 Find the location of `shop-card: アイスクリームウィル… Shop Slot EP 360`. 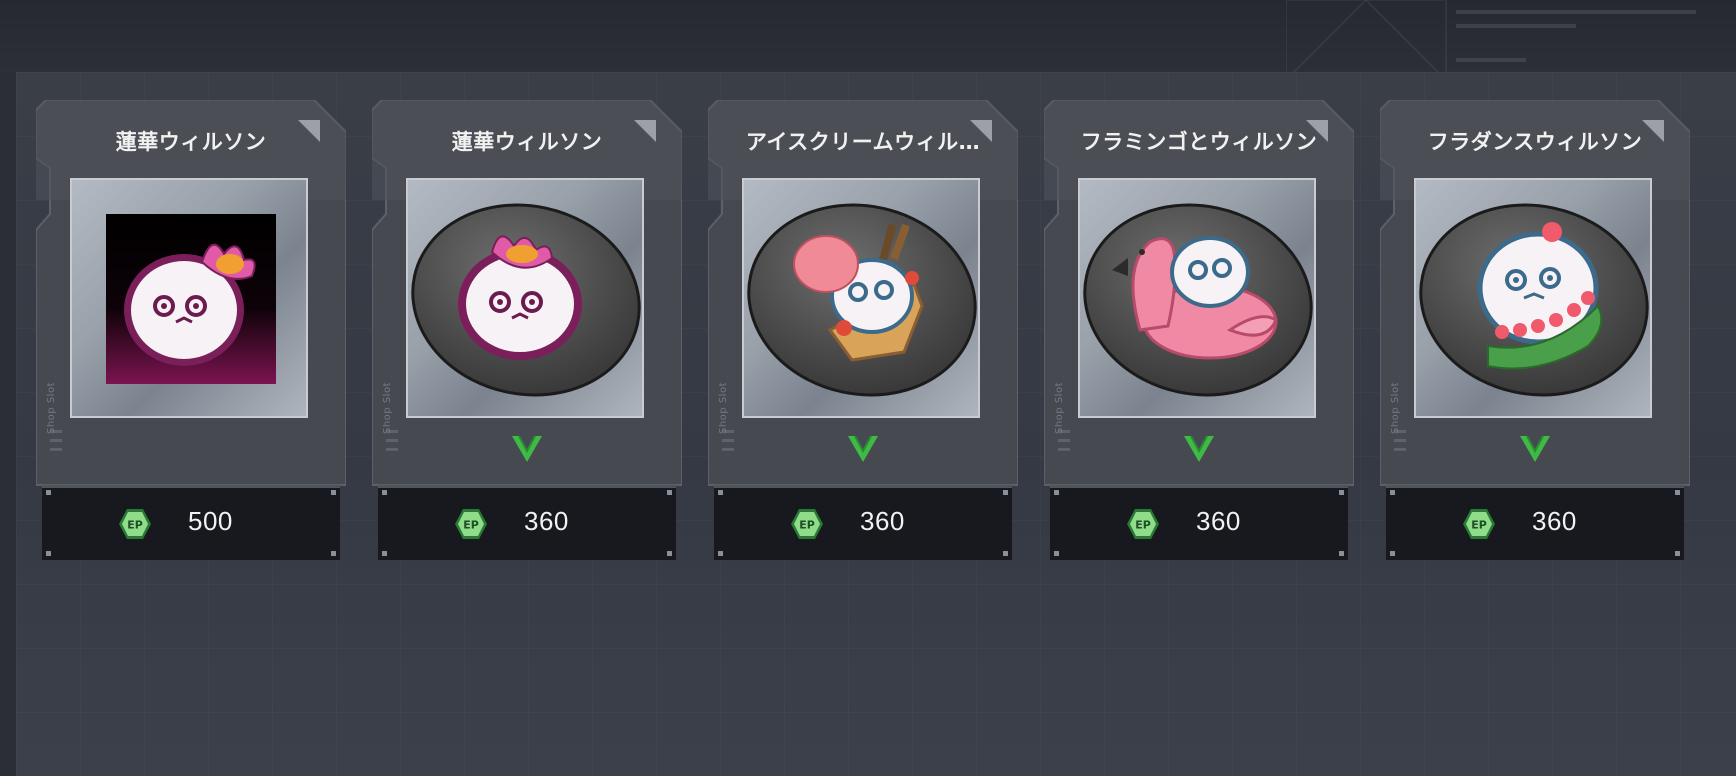

shop-card: アイスクリームウィル… Shop Slot EP 360 is located at coordinates (863, 330).